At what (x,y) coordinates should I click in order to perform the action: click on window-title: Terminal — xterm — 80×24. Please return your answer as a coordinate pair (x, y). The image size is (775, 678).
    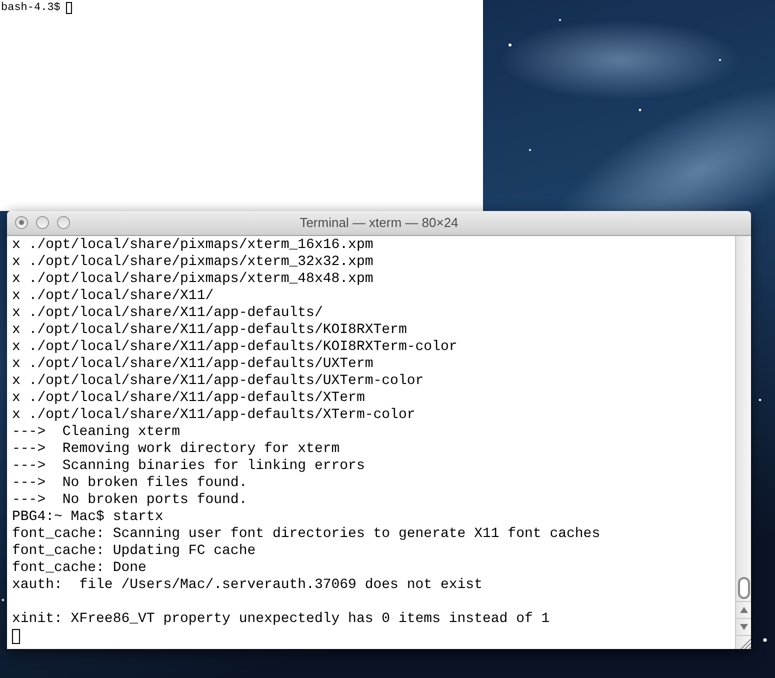
    Looking at the image, I should click on (379, 223).